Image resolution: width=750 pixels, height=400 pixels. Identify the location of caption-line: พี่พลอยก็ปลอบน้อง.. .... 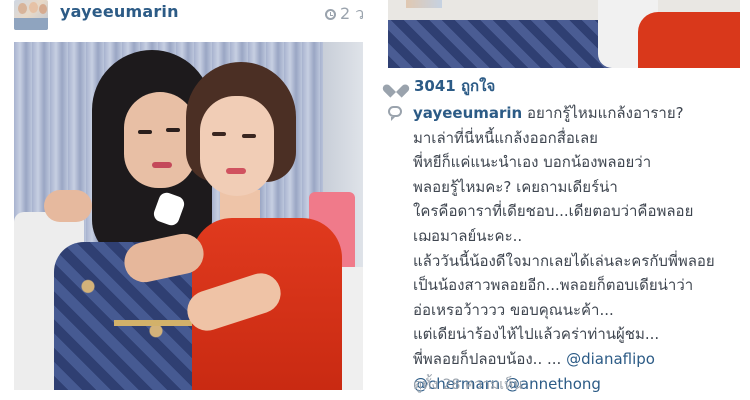
(487, 358).